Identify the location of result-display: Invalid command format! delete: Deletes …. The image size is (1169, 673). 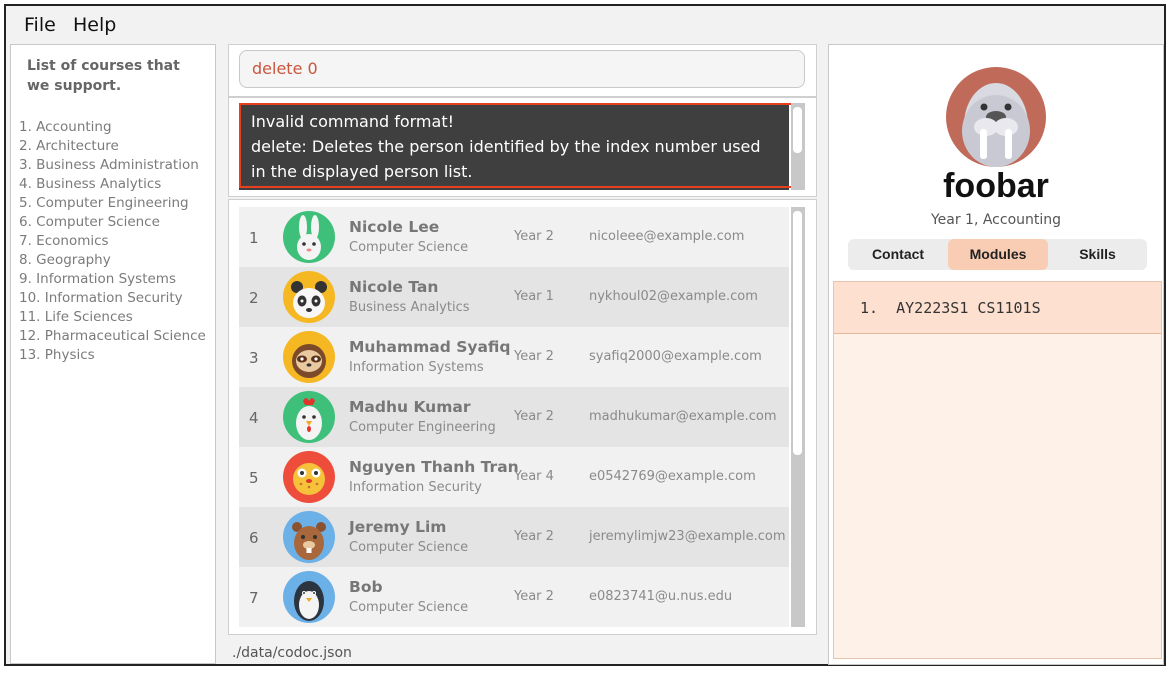
(517, 146).